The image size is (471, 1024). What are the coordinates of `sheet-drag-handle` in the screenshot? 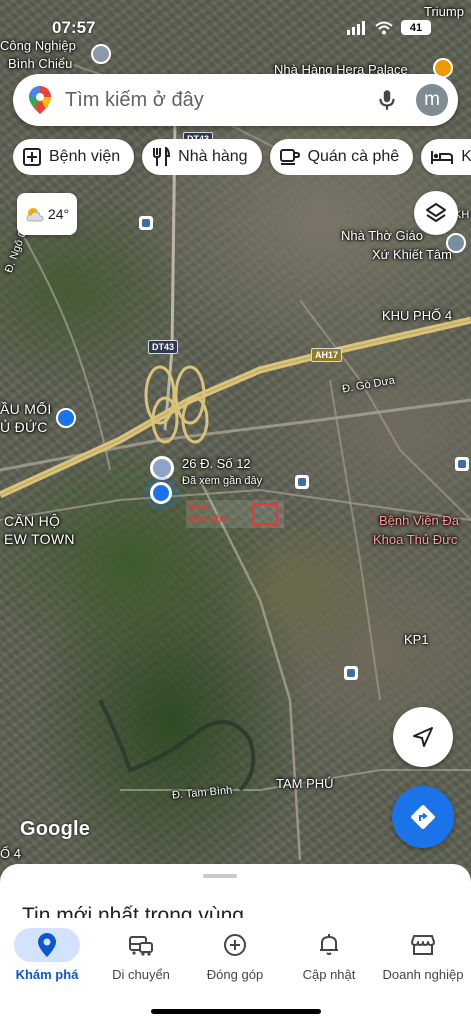 It's located at (220, 876).